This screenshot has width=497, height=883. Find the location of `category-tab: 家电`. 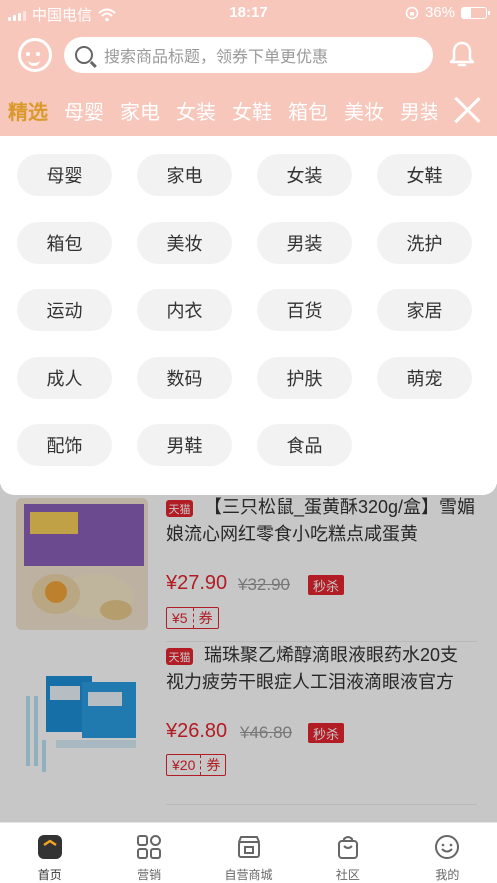

category-tab: 家电 is located at coordinates (140, 110).